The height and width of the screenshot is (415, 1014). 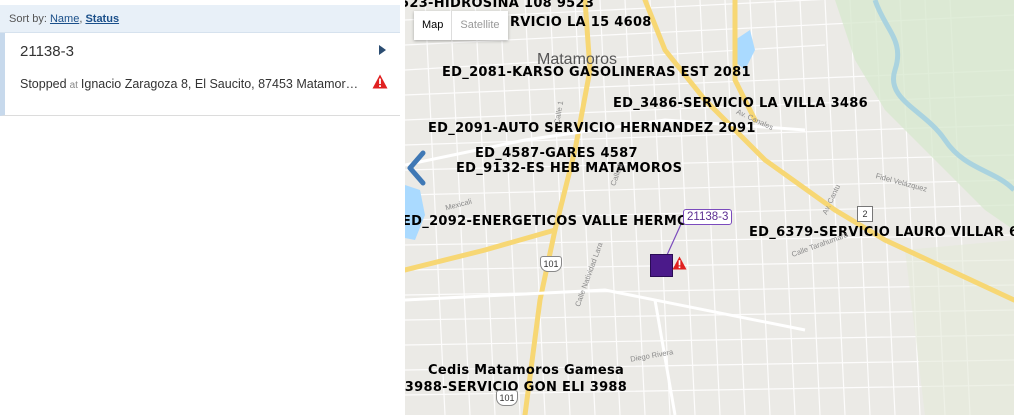 What do you see at coordinates (661, 265) in the screenshot?
I see `vehicle-marker` at bounding box center [661, 265].